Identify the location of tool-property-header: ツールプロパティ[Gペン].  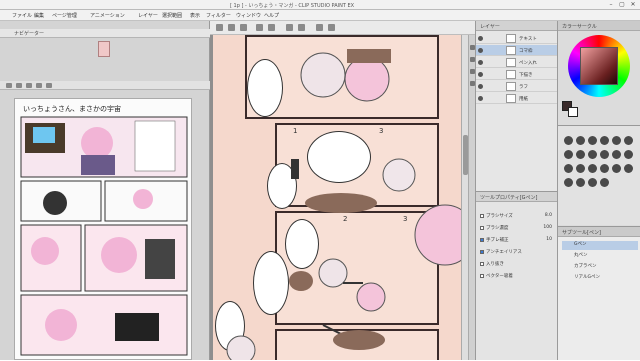
(517, 197).